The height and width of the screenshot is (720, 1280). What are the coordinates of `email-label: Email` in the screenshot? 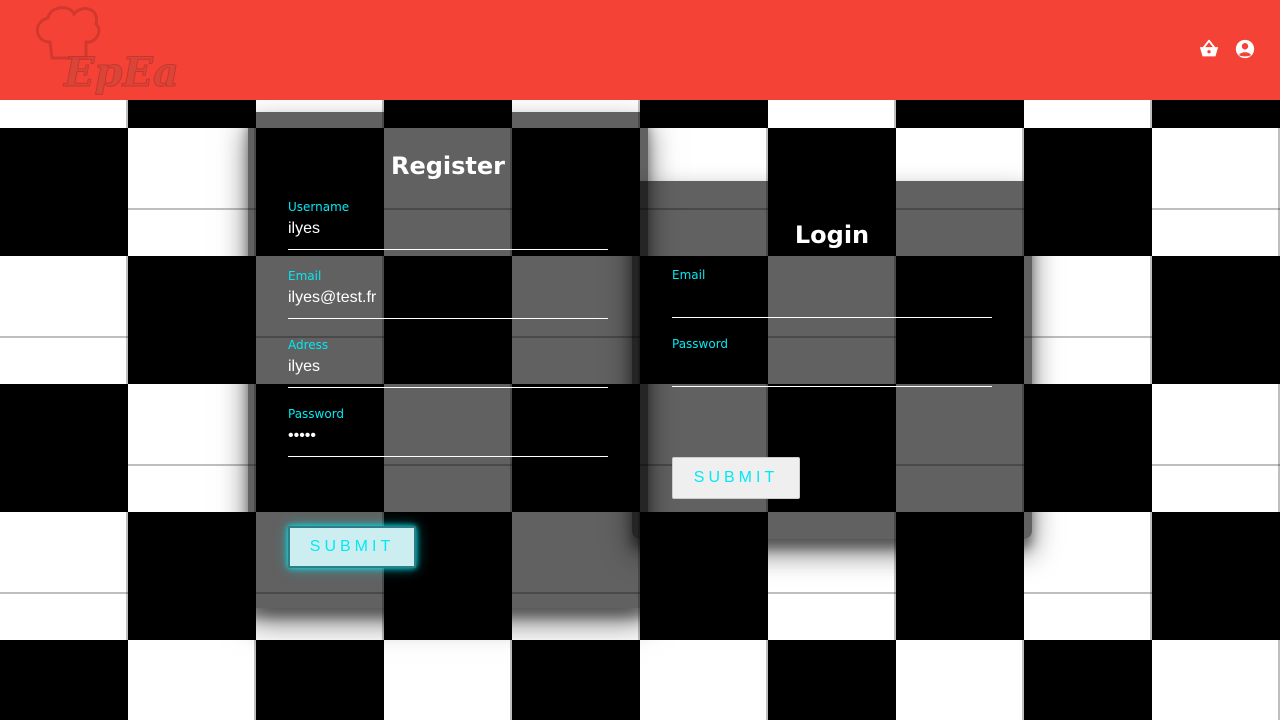 It's located at (305, 276).